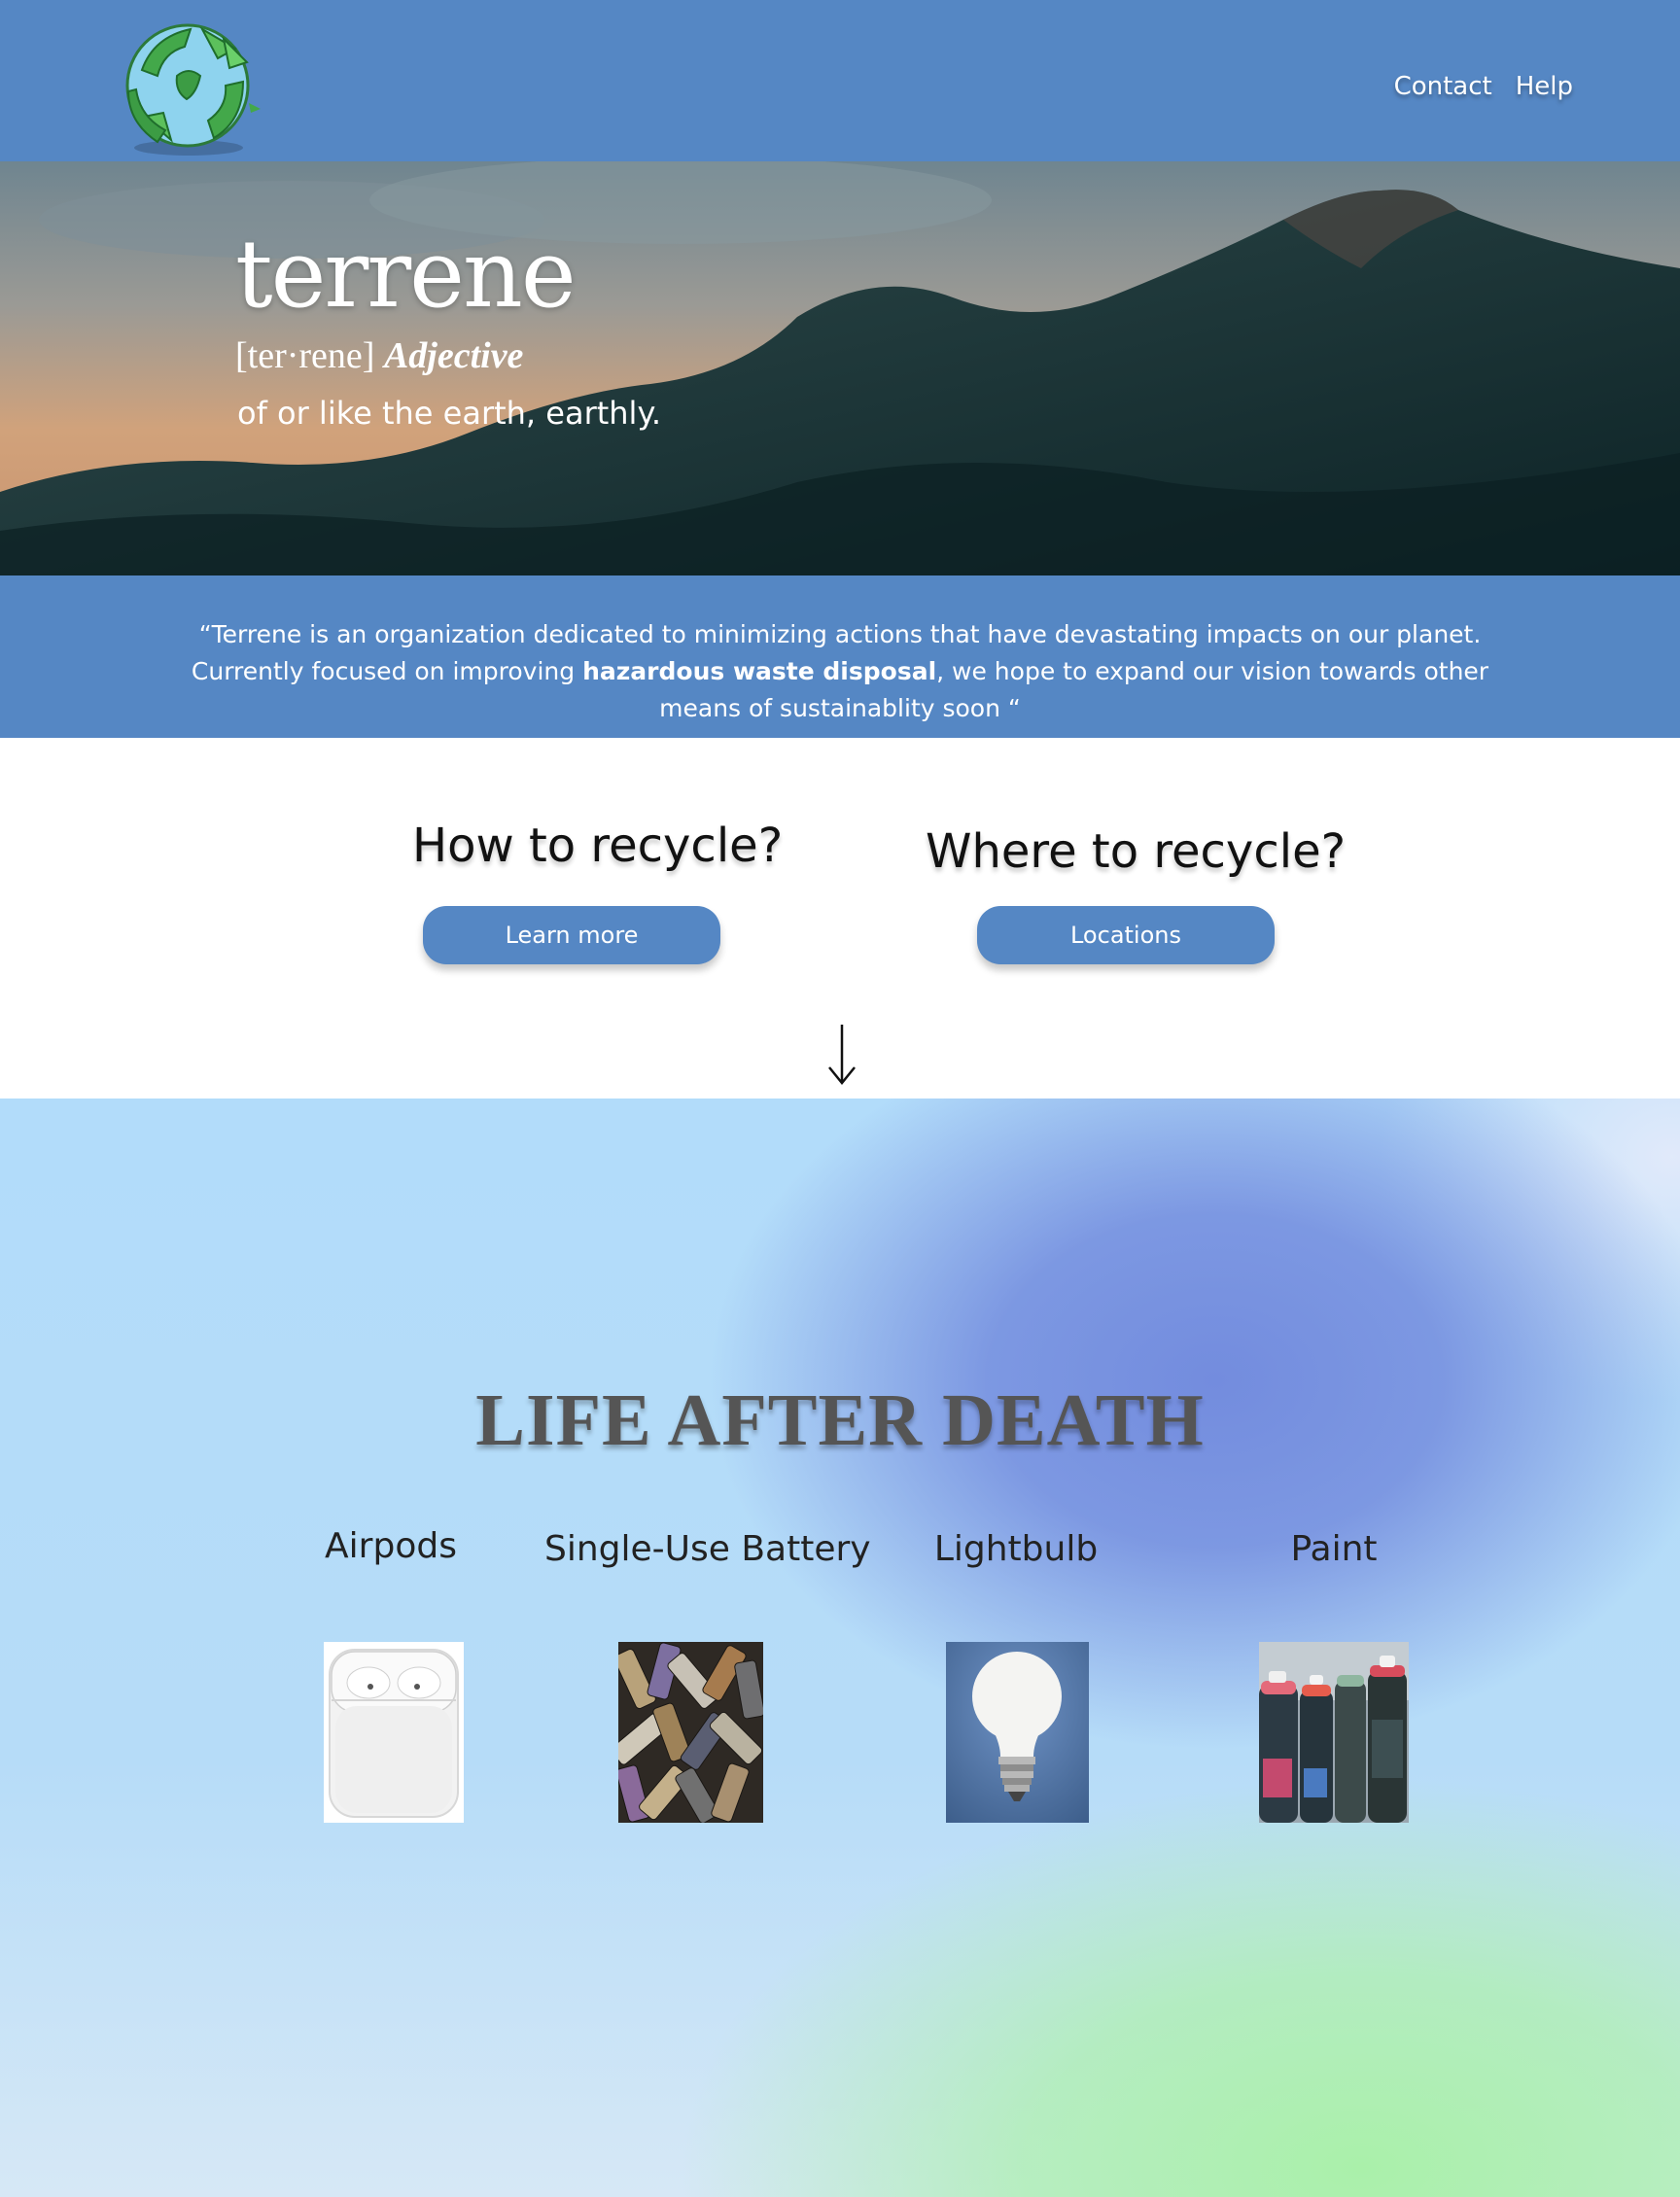 The height and width of the screenshot is (2197, 1680). What do you see at coordinates (394, 1732) in the screenshot?
I see `airpods-case-image` at bounding box center [394, 1732].